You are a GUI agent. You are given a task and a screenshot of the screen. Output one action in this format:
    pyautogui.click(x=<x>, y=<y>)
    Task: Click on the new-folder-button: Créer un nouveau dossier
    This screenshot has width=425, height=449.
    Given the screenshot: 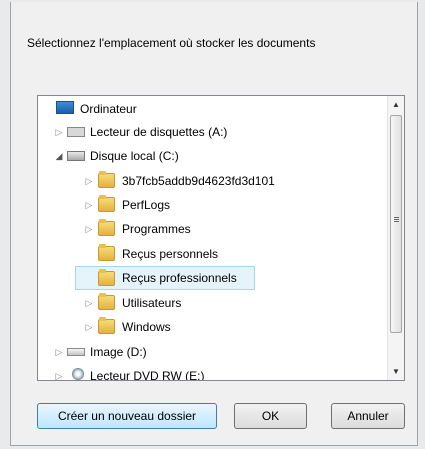 What is the action you would take?
    pyautogui.click(x=127, y=416)
    